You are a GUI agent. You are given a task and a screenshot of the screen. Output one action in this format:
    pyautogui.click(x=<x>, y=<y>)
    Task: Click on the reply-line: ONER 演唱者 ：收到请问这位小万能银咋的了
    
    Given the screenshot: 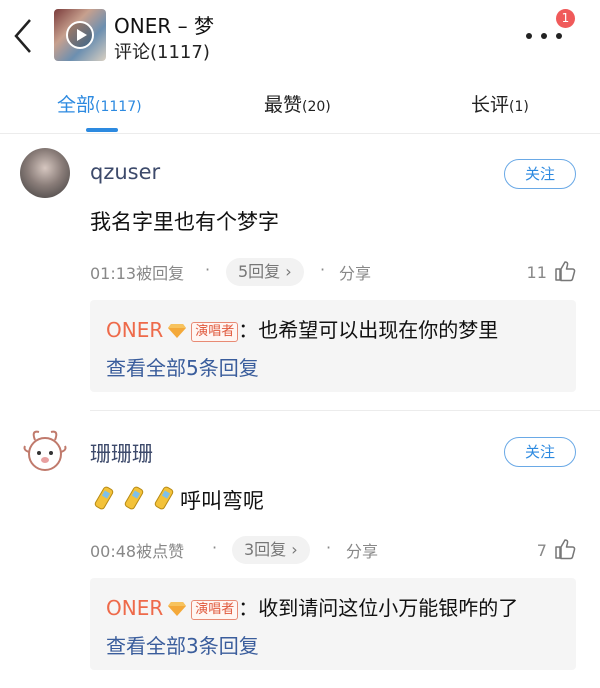 What is the action you would take?
    pyautogui.click(x=312, y=606)
    